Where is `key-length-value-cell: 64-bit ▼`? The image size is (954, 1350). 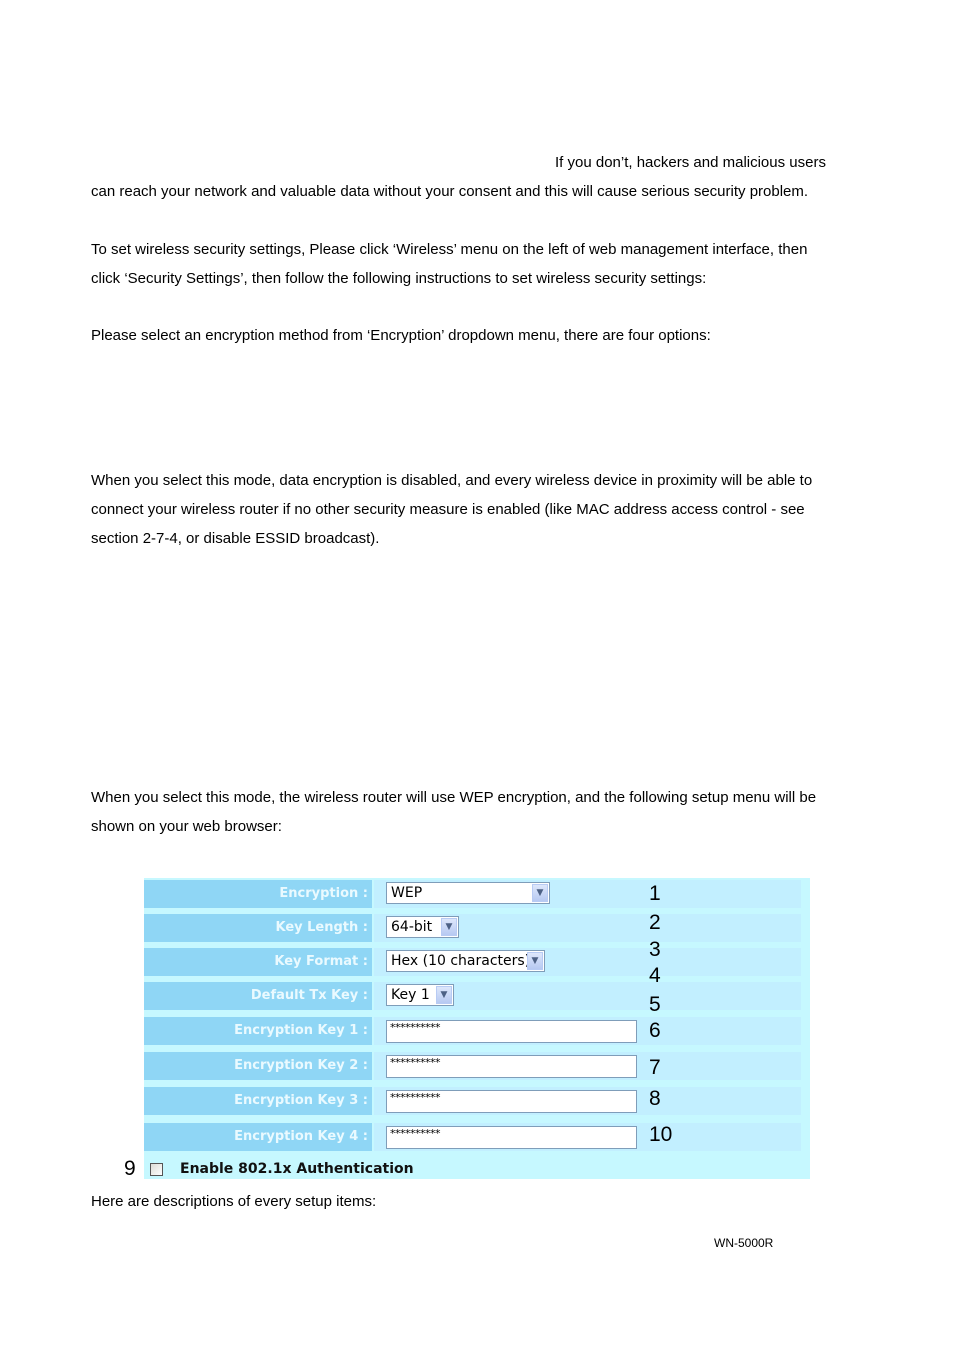 key-length-value-cell: 64-bit ▼ is located at coordinates (587, 928).